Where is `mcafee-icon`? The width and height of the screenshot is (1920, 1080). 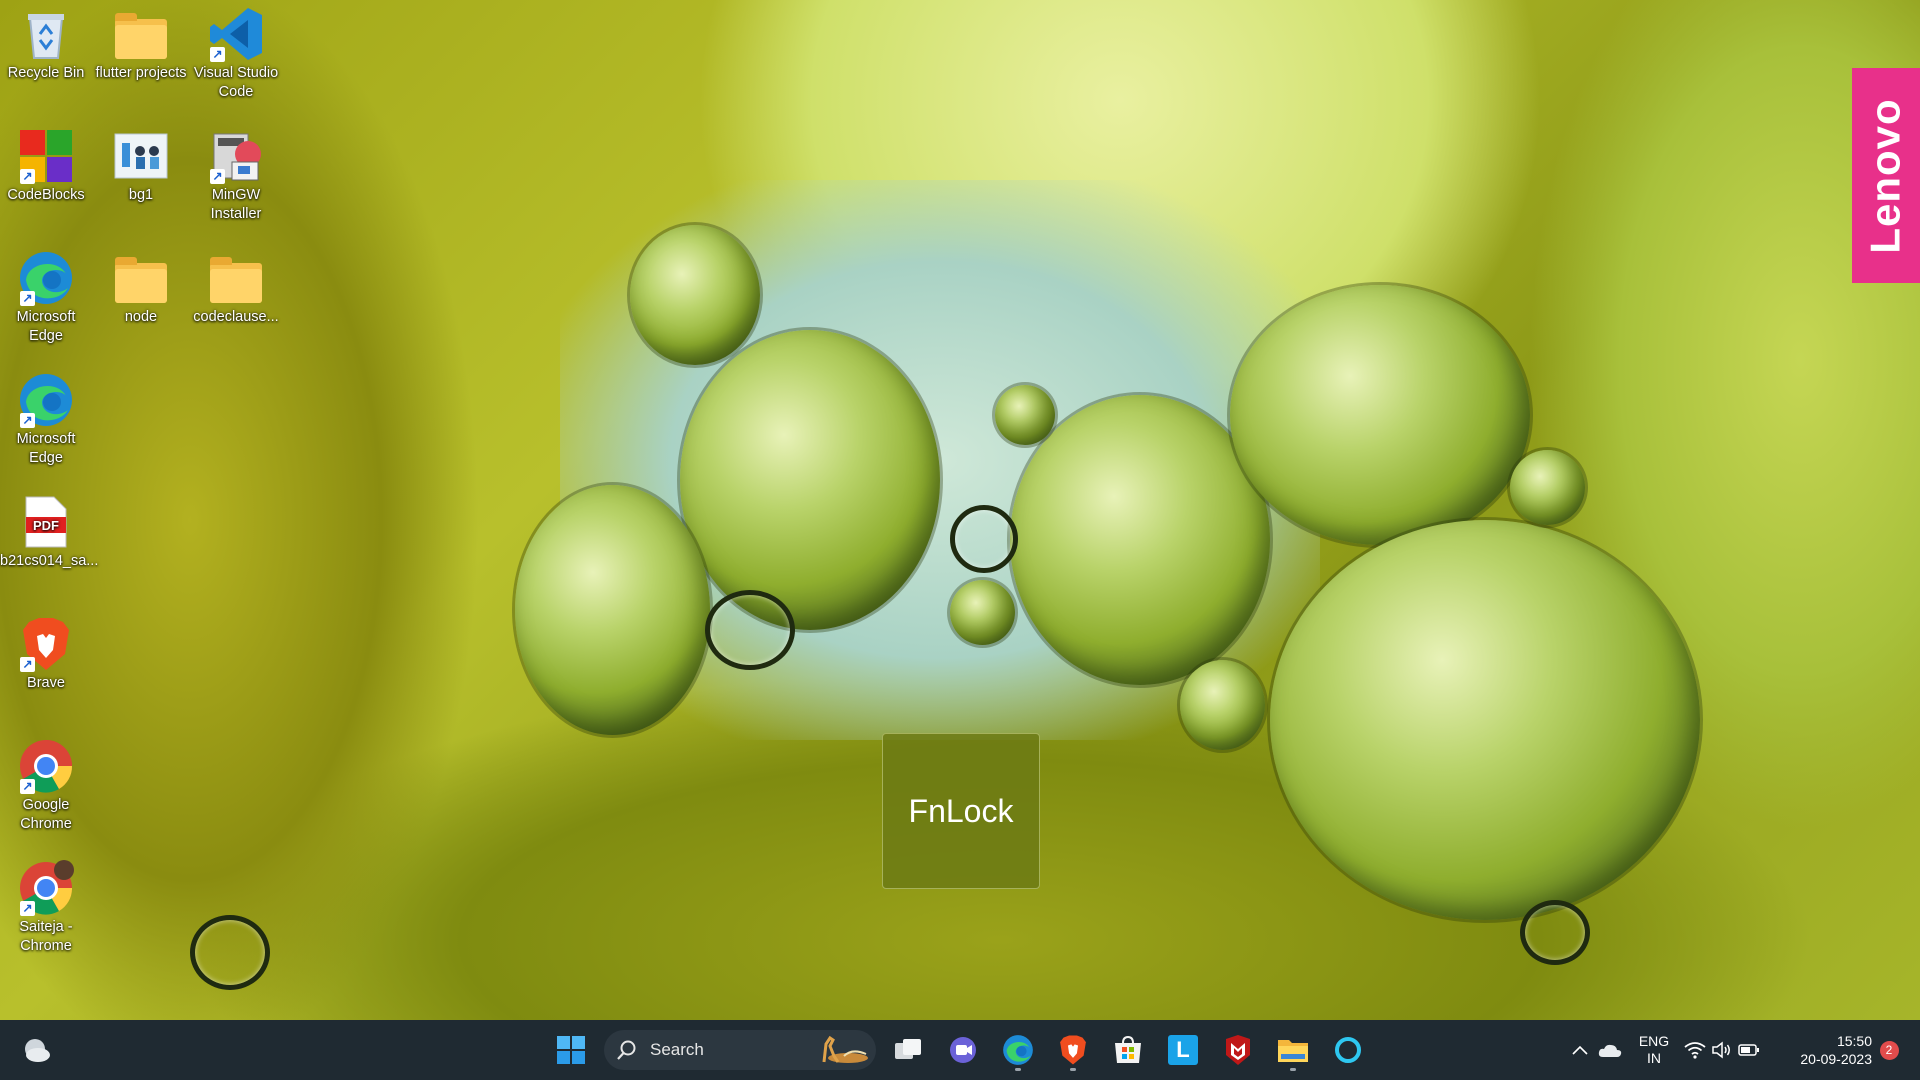
mcafee-icon is located at coordinates (1238, 1050).